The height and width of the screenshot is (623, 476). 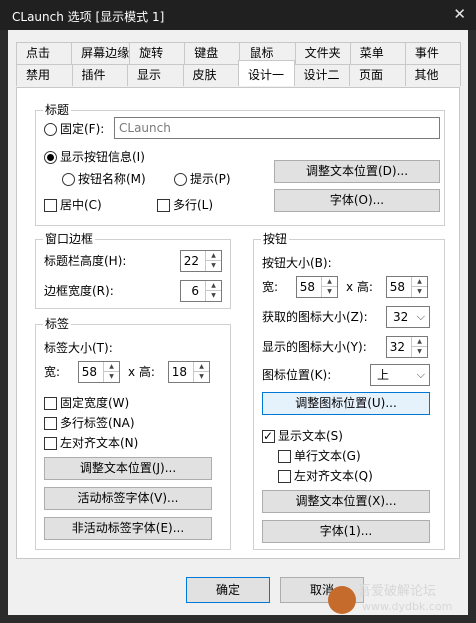 What do you see at coordinates (201, 261) in the screenshot?
I see `titlebar-height-spinner: 22 ▲ ▼` at bounding box center [201, 261].